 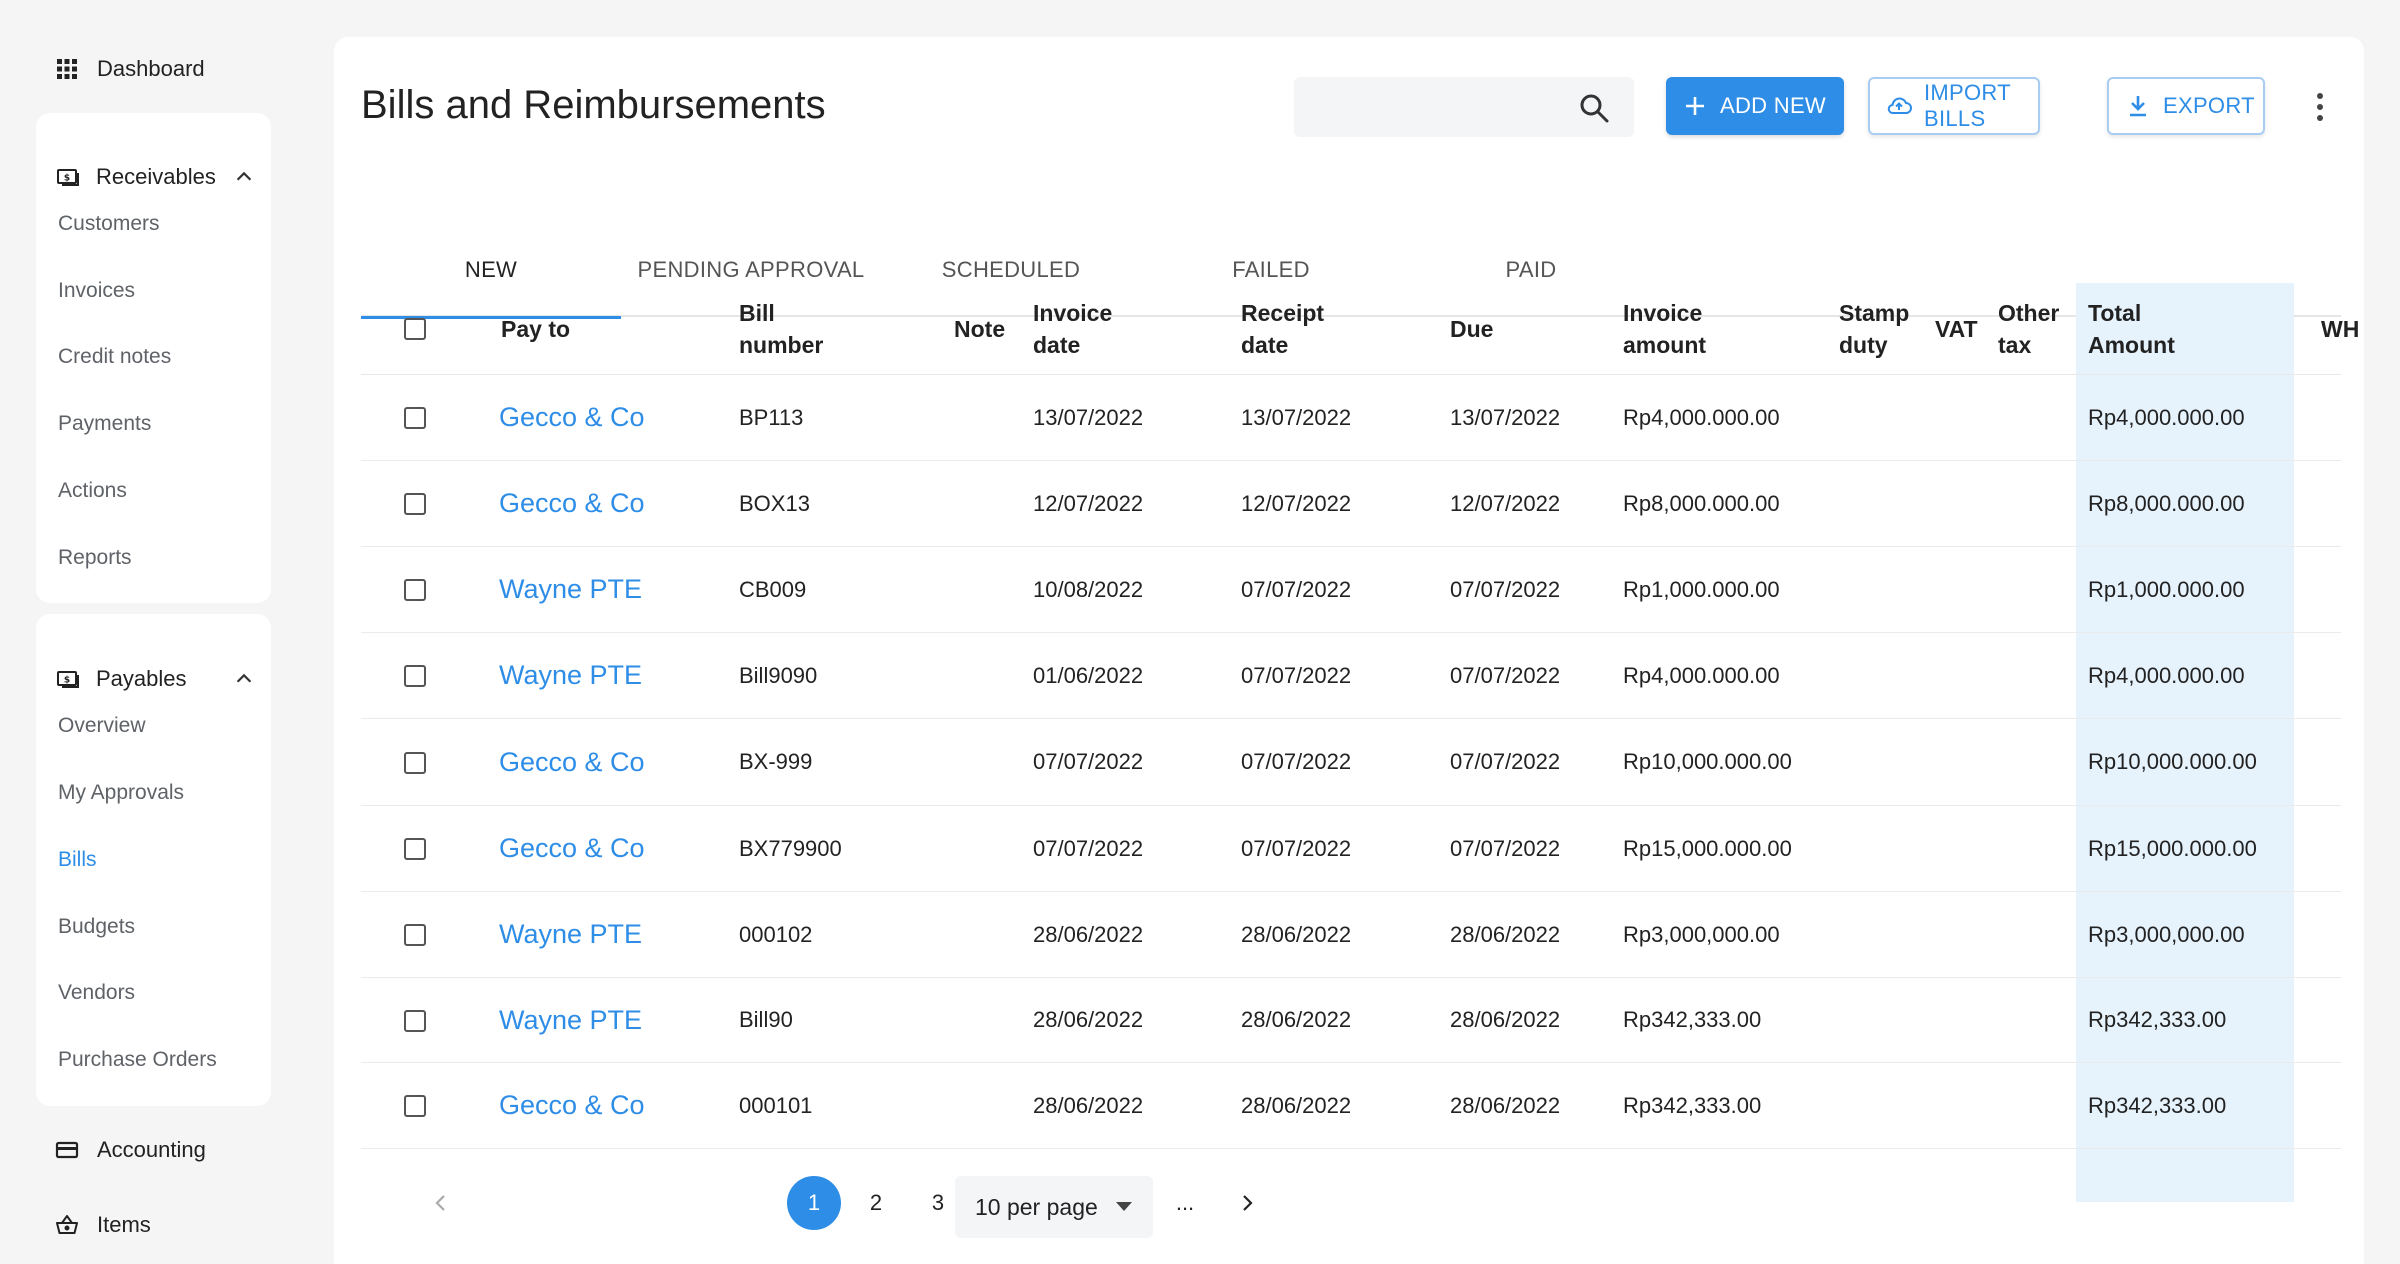 I want to click on col-receipt-date-line2: date, so click(x=1265, y=345).